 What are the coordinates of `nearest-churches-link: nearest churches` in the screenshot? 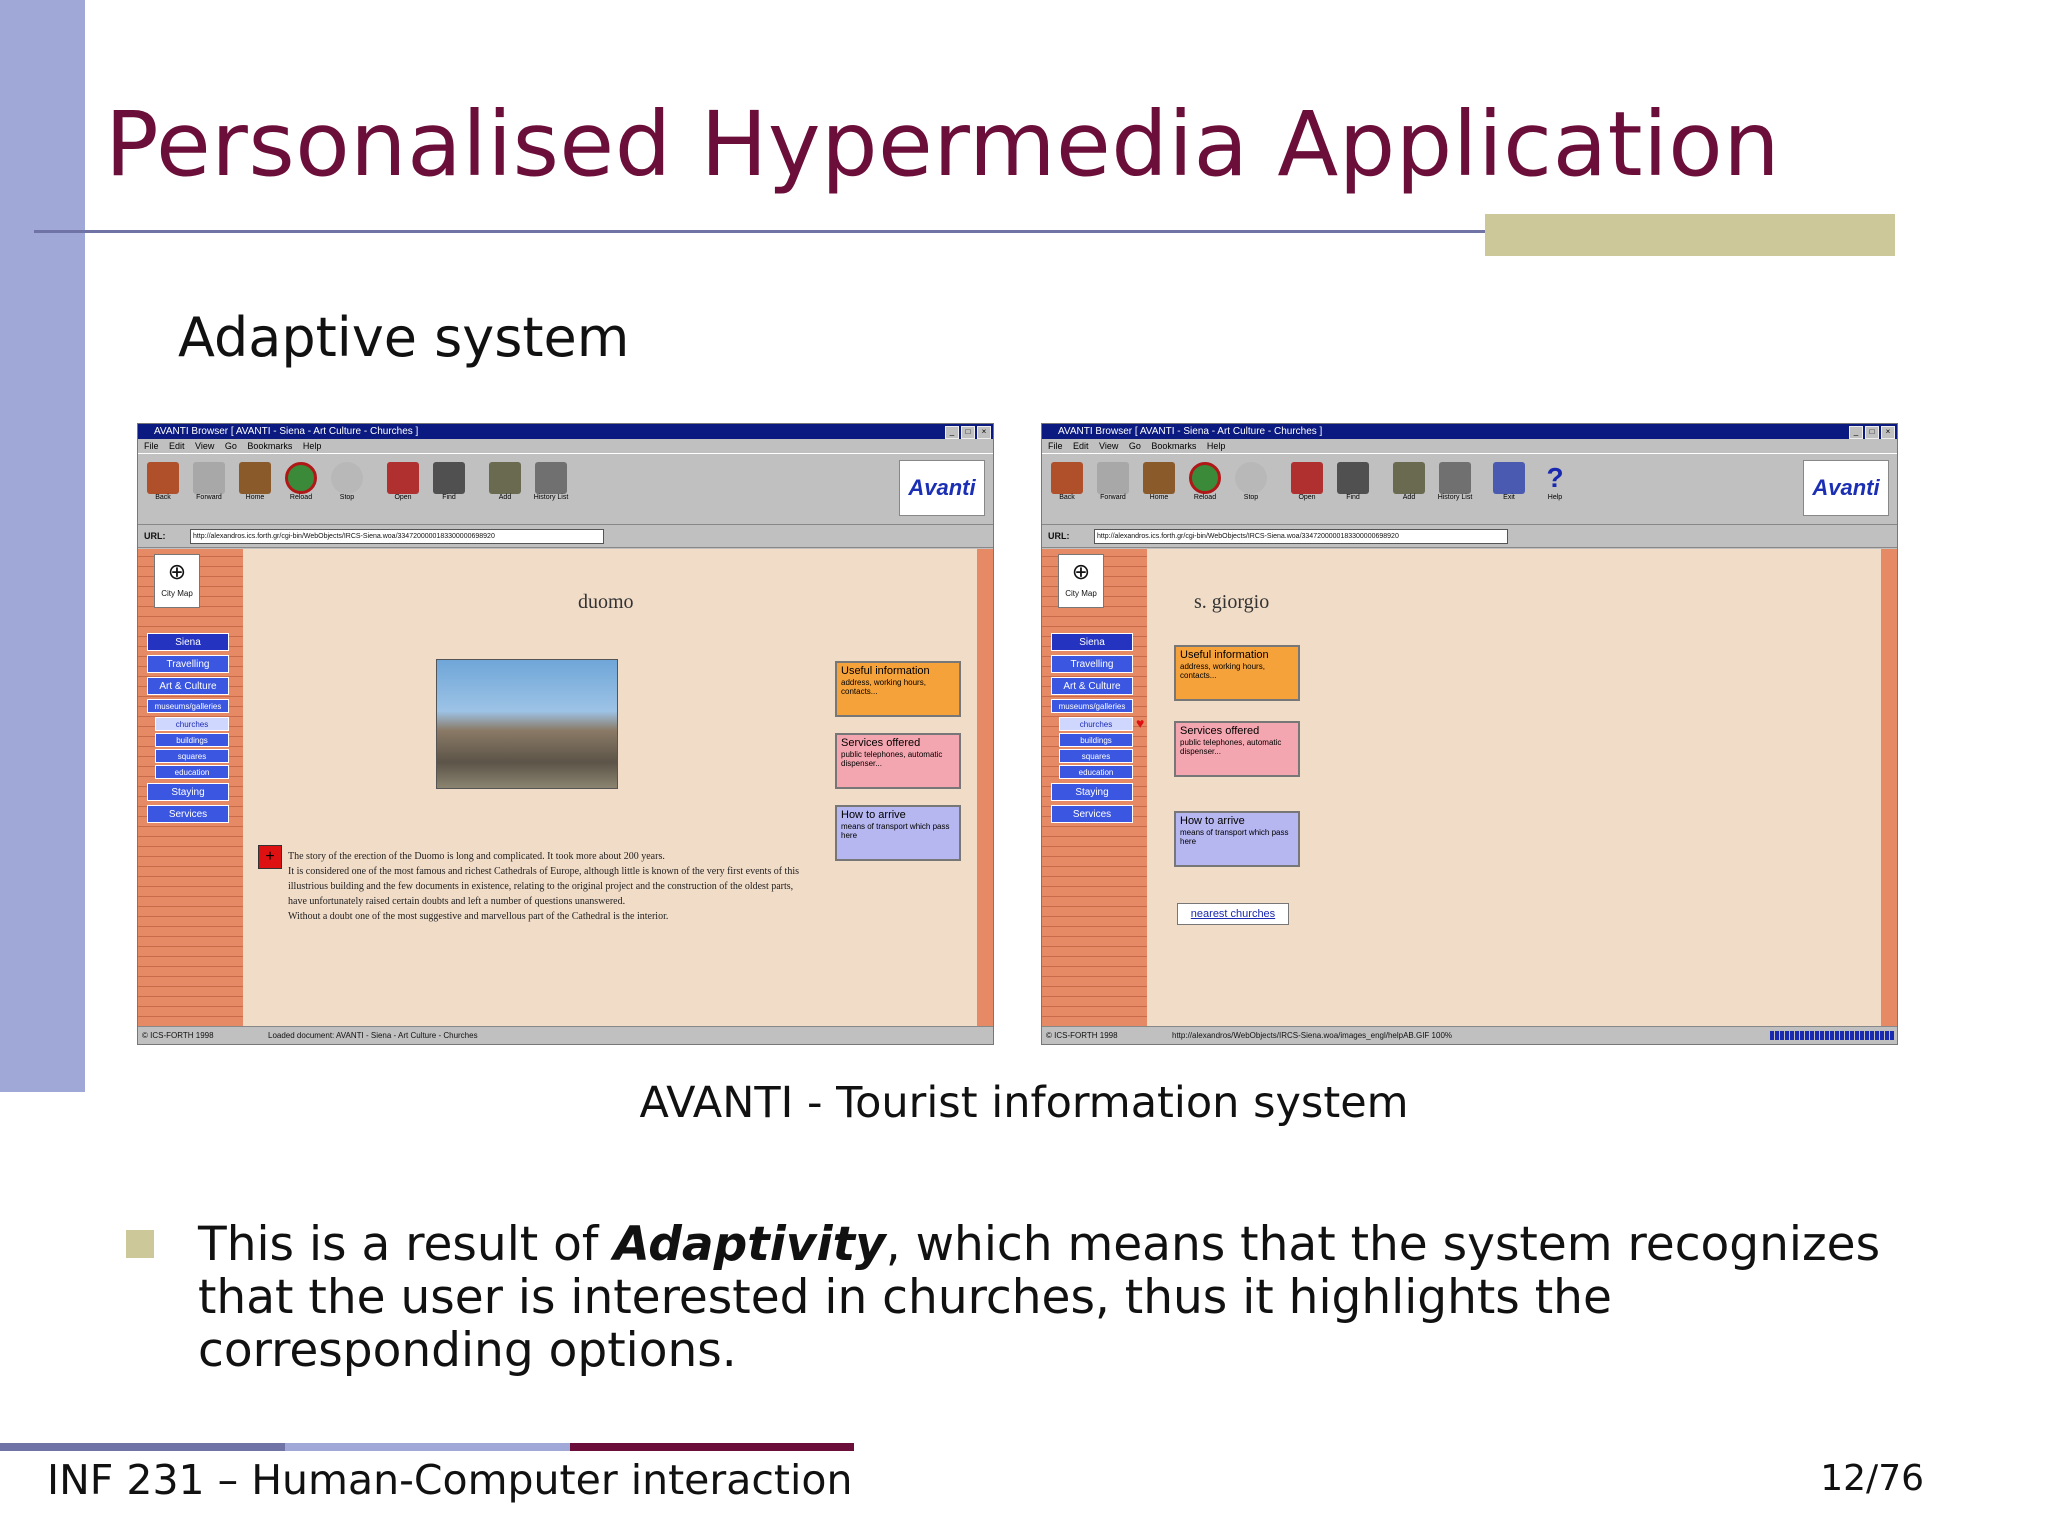 It's located at (1233, 914).